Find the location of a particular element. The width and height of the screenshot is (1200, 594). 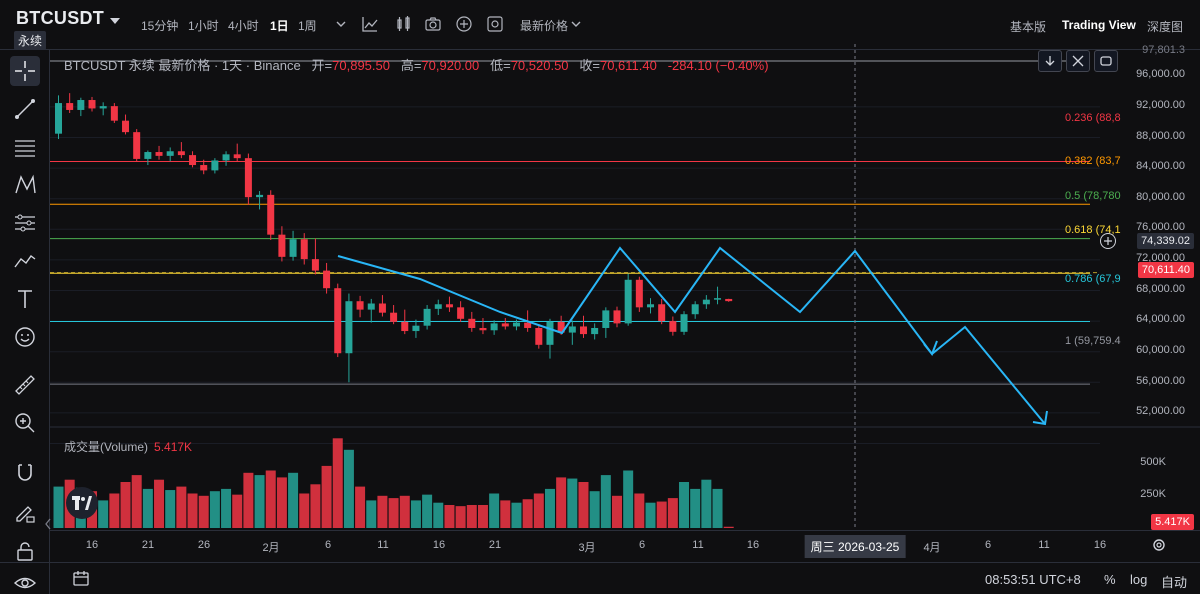

fib-label-0382: 0.382 (83,7 is located at coordinates (1093, 161).